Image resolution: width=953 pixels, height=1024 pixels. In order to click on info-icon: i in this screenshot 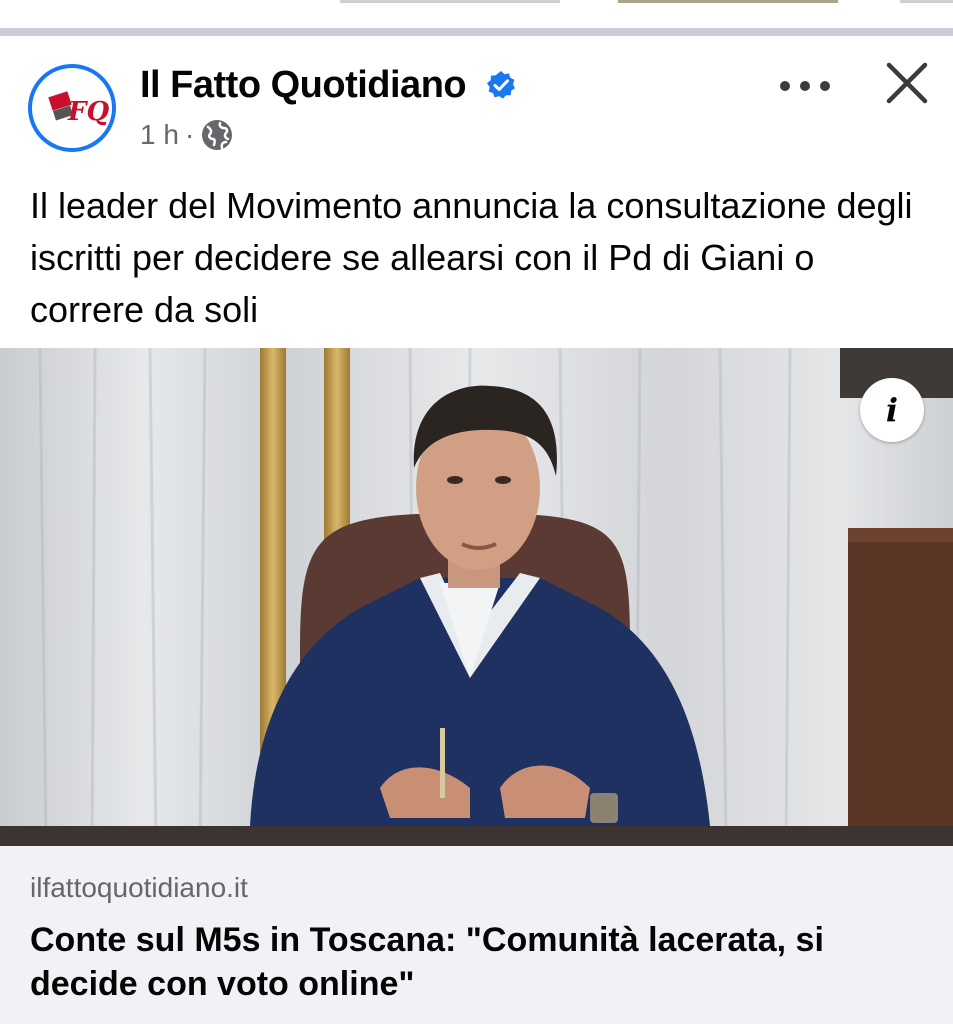, I will do `click(892, 410)`.